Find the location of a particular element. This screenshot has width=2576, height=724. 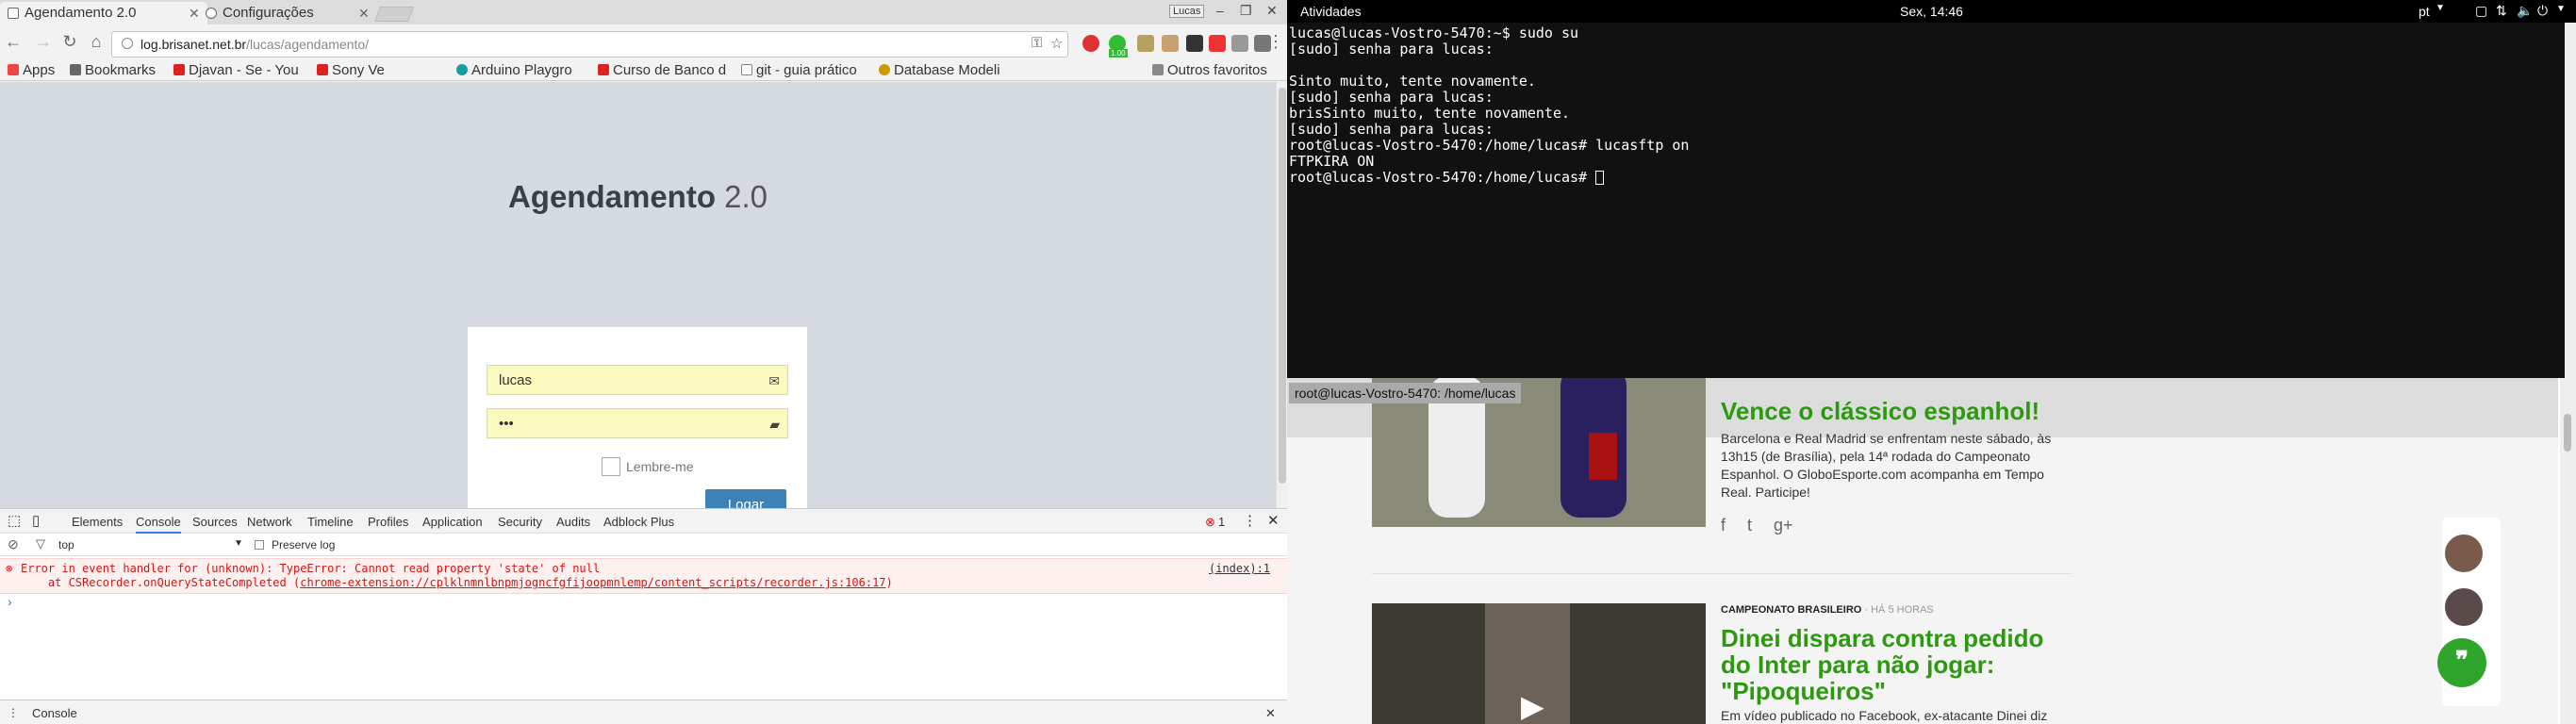

drawer-menu-icon: ⋮ is located at coordinates (13, 712).